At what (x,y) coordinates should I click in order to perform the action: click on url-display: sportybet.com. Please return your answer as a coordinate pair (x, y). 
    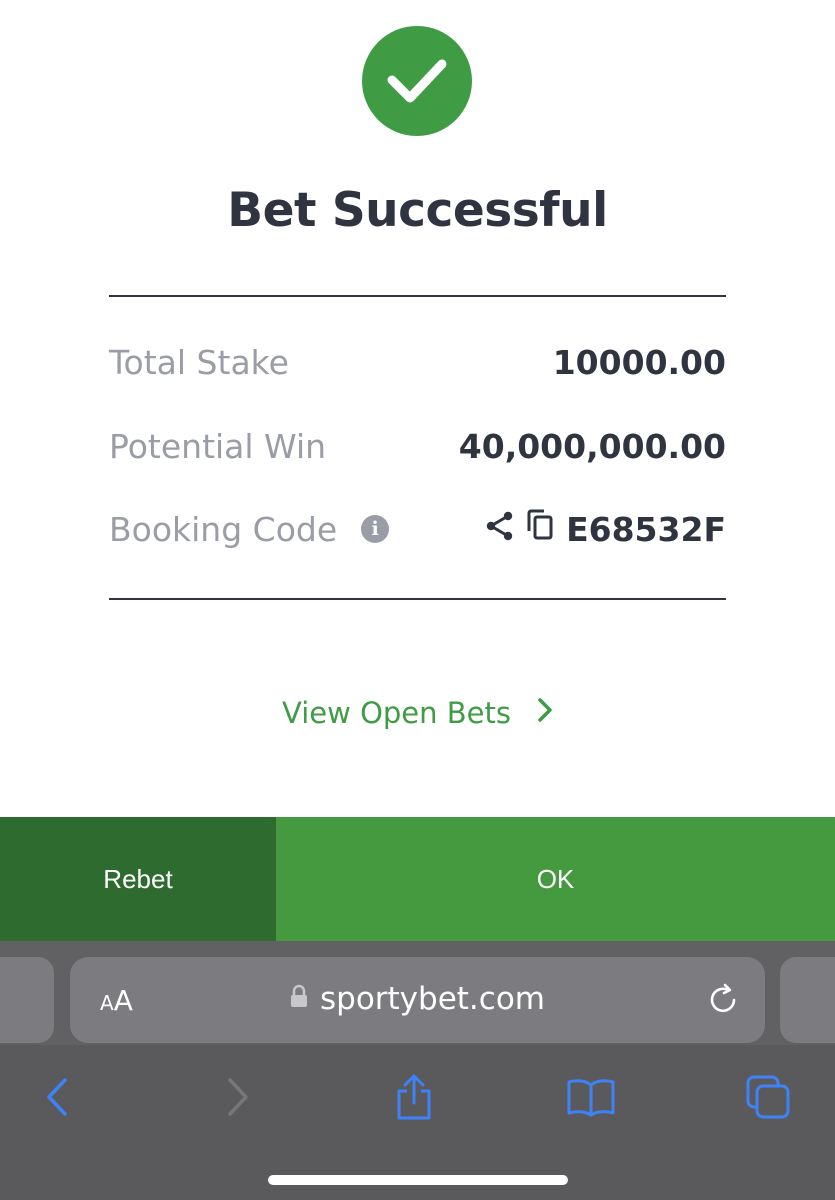
    Looking at the image, I should click on (417, 1000).